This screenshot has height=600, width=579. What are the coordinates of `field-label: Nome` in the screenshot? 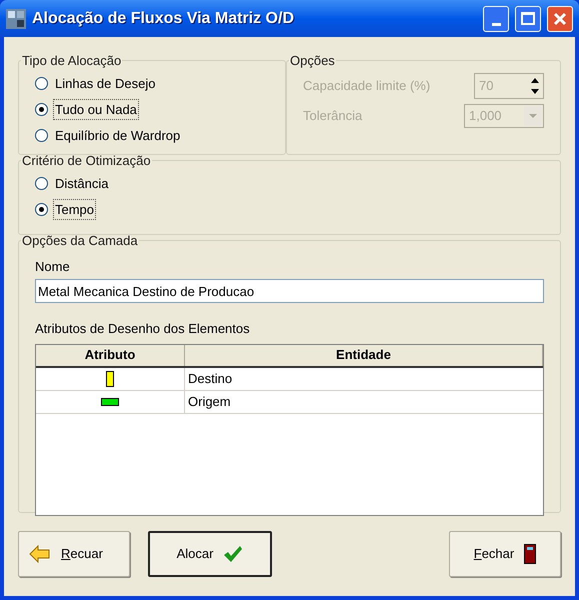 It's located at (53, 267).